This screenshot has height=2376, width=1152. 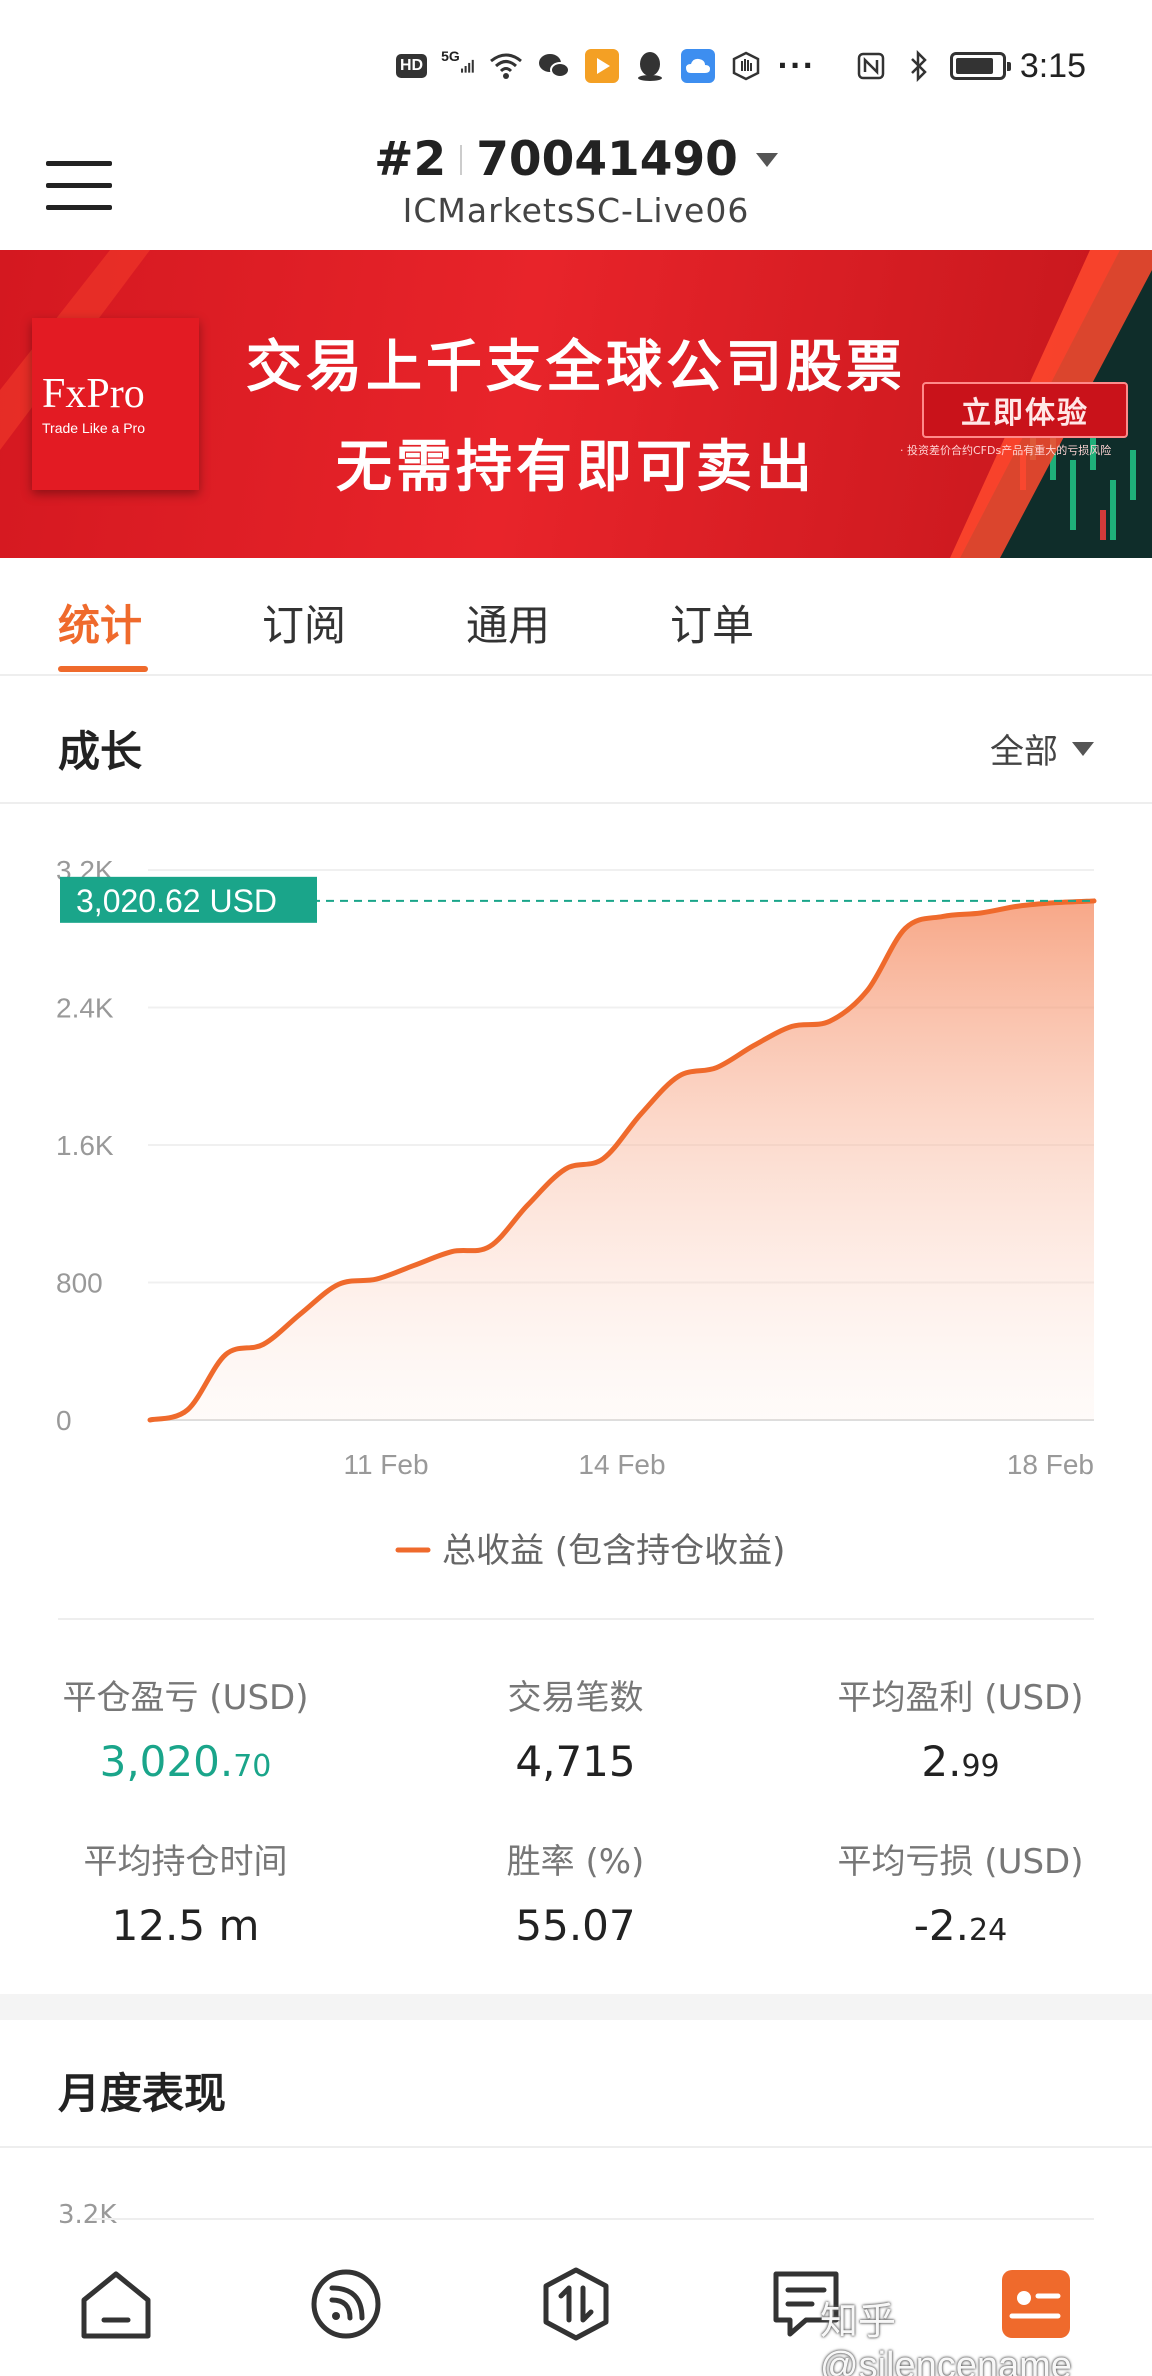 What do you see at coordinates (508, 622) in the screenshot?
I see `tab-general: 通用` at bounding box center [508, 622].